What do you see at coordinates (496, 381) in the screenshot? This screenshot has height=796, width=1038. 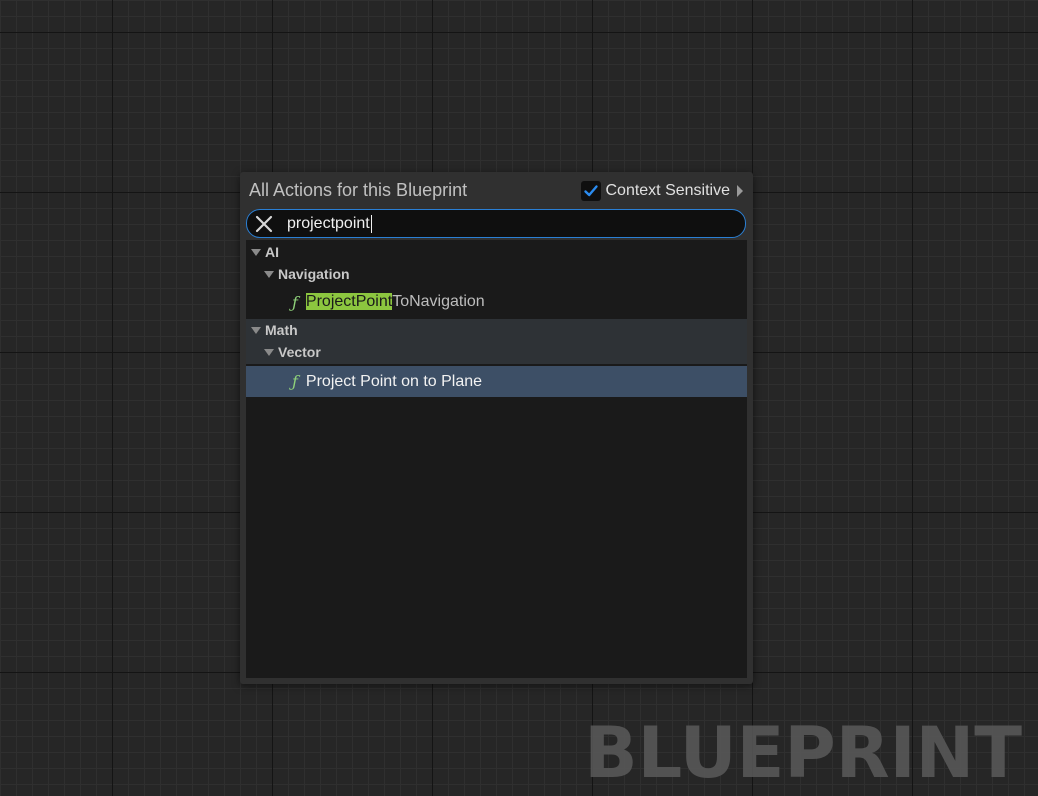 I see `list-item-project-point-on-to-plane: ƒ Project Point on to Plane` at bounding box center [496, 381].